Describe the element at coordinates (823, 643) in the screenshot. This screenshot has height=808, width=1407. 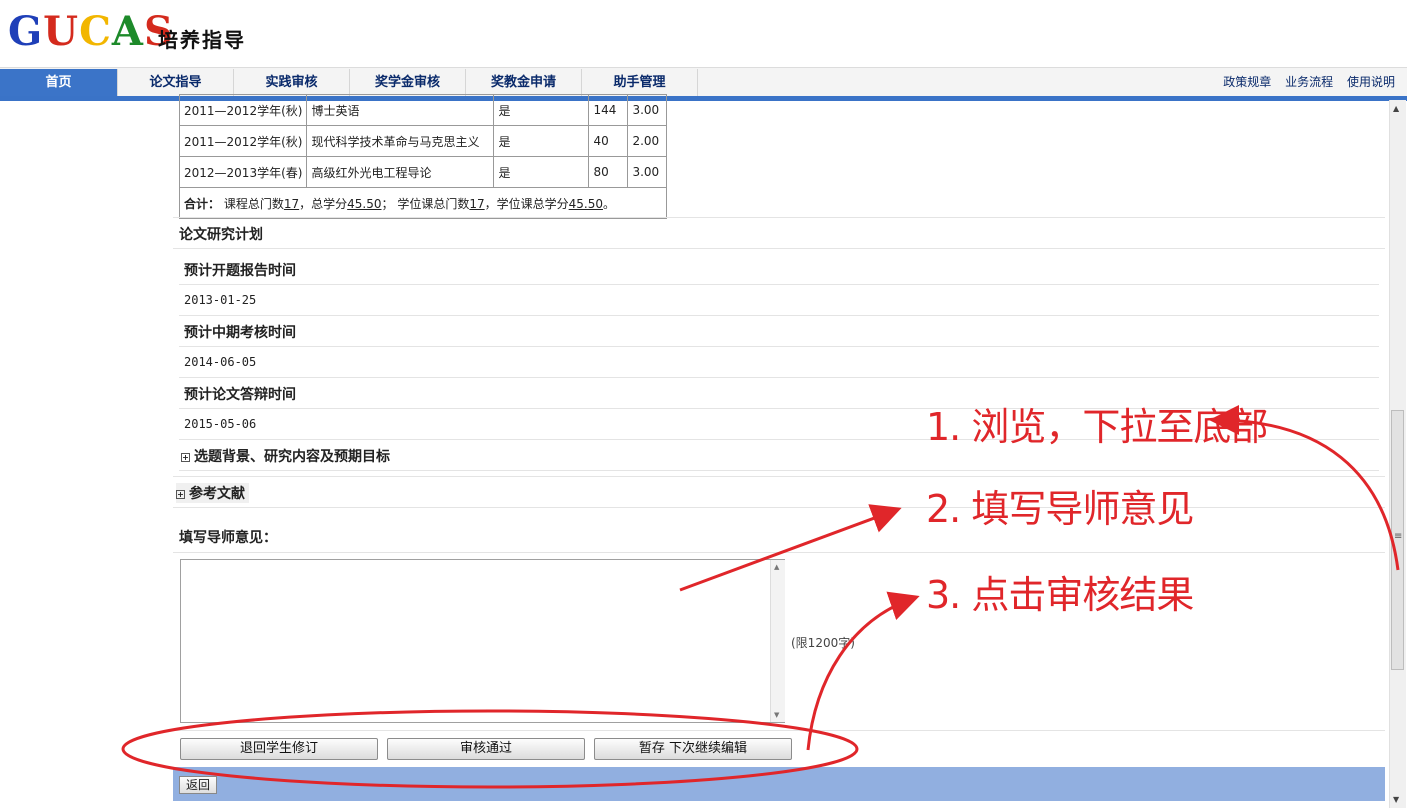
I see `char-limit-note: (限1200字)` at that location.